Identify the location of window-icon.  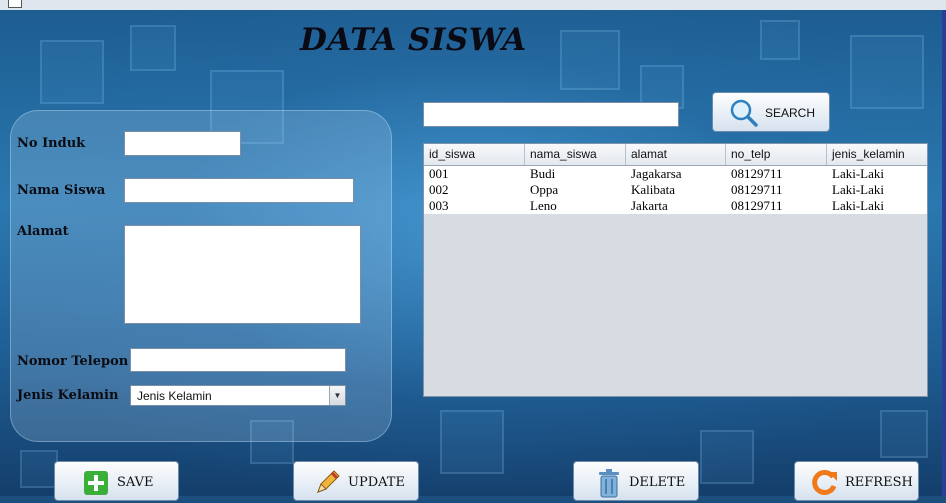
(15, 4).